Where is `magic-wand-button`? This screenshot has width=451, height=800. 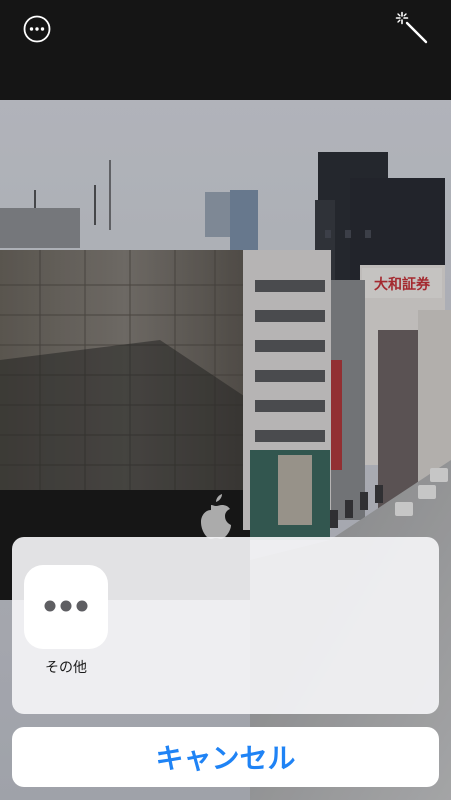 magic-wand-button is located at coordinates (412, 30).